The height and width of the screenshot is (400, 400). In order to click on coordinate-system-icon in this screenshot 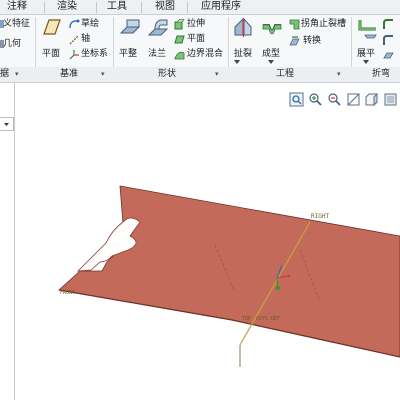, I will do `click(74, 55)`.